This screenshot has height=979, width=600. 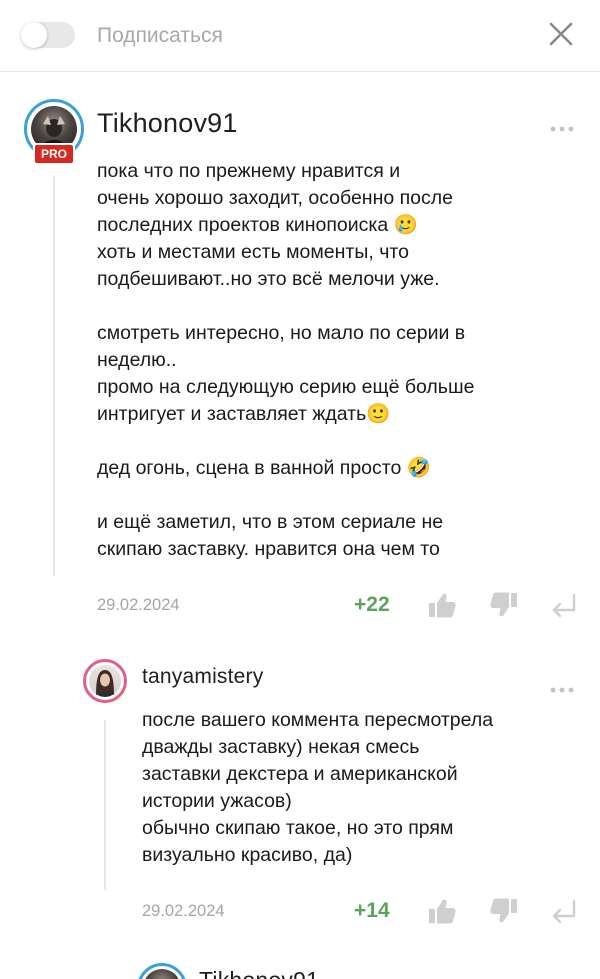 What do you see at coordinates (202, 677) in the screenshot?
I see `comment-author: tanyamistery` at bounding box center [202, 677].